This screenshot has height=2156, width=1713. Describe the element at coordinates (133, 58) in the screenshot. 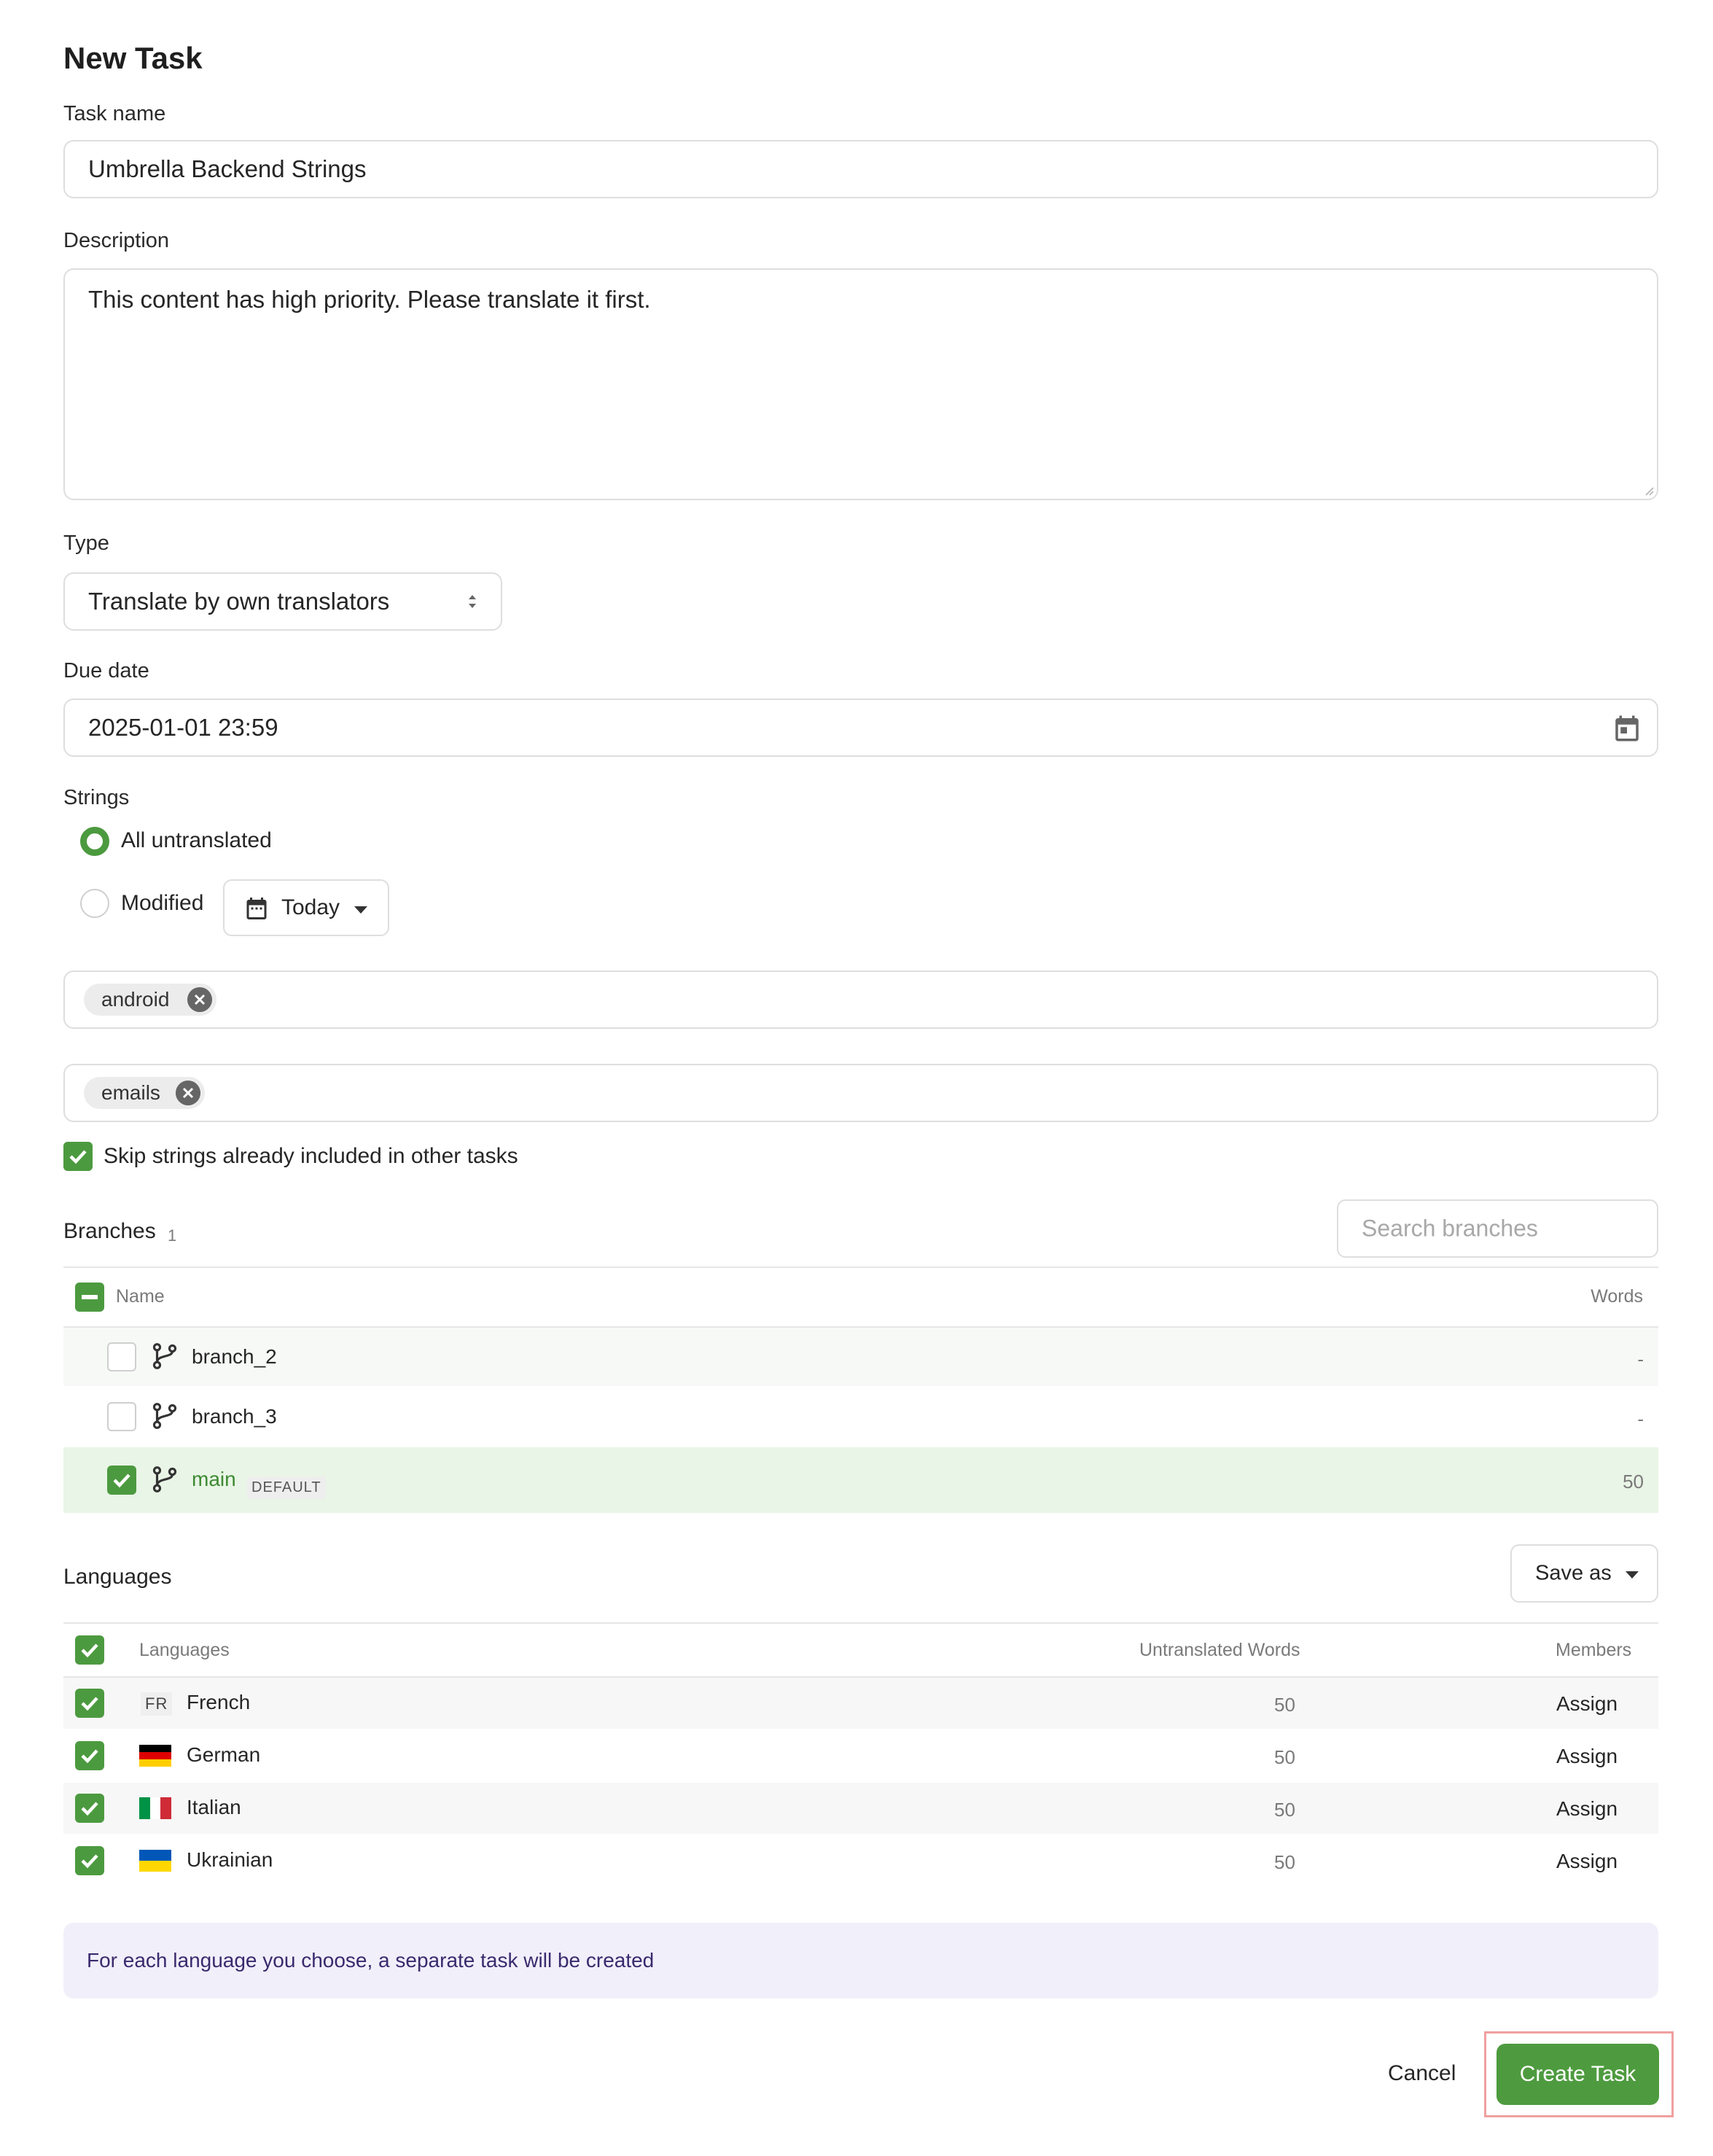

I see `page-title: New Task` at that location.